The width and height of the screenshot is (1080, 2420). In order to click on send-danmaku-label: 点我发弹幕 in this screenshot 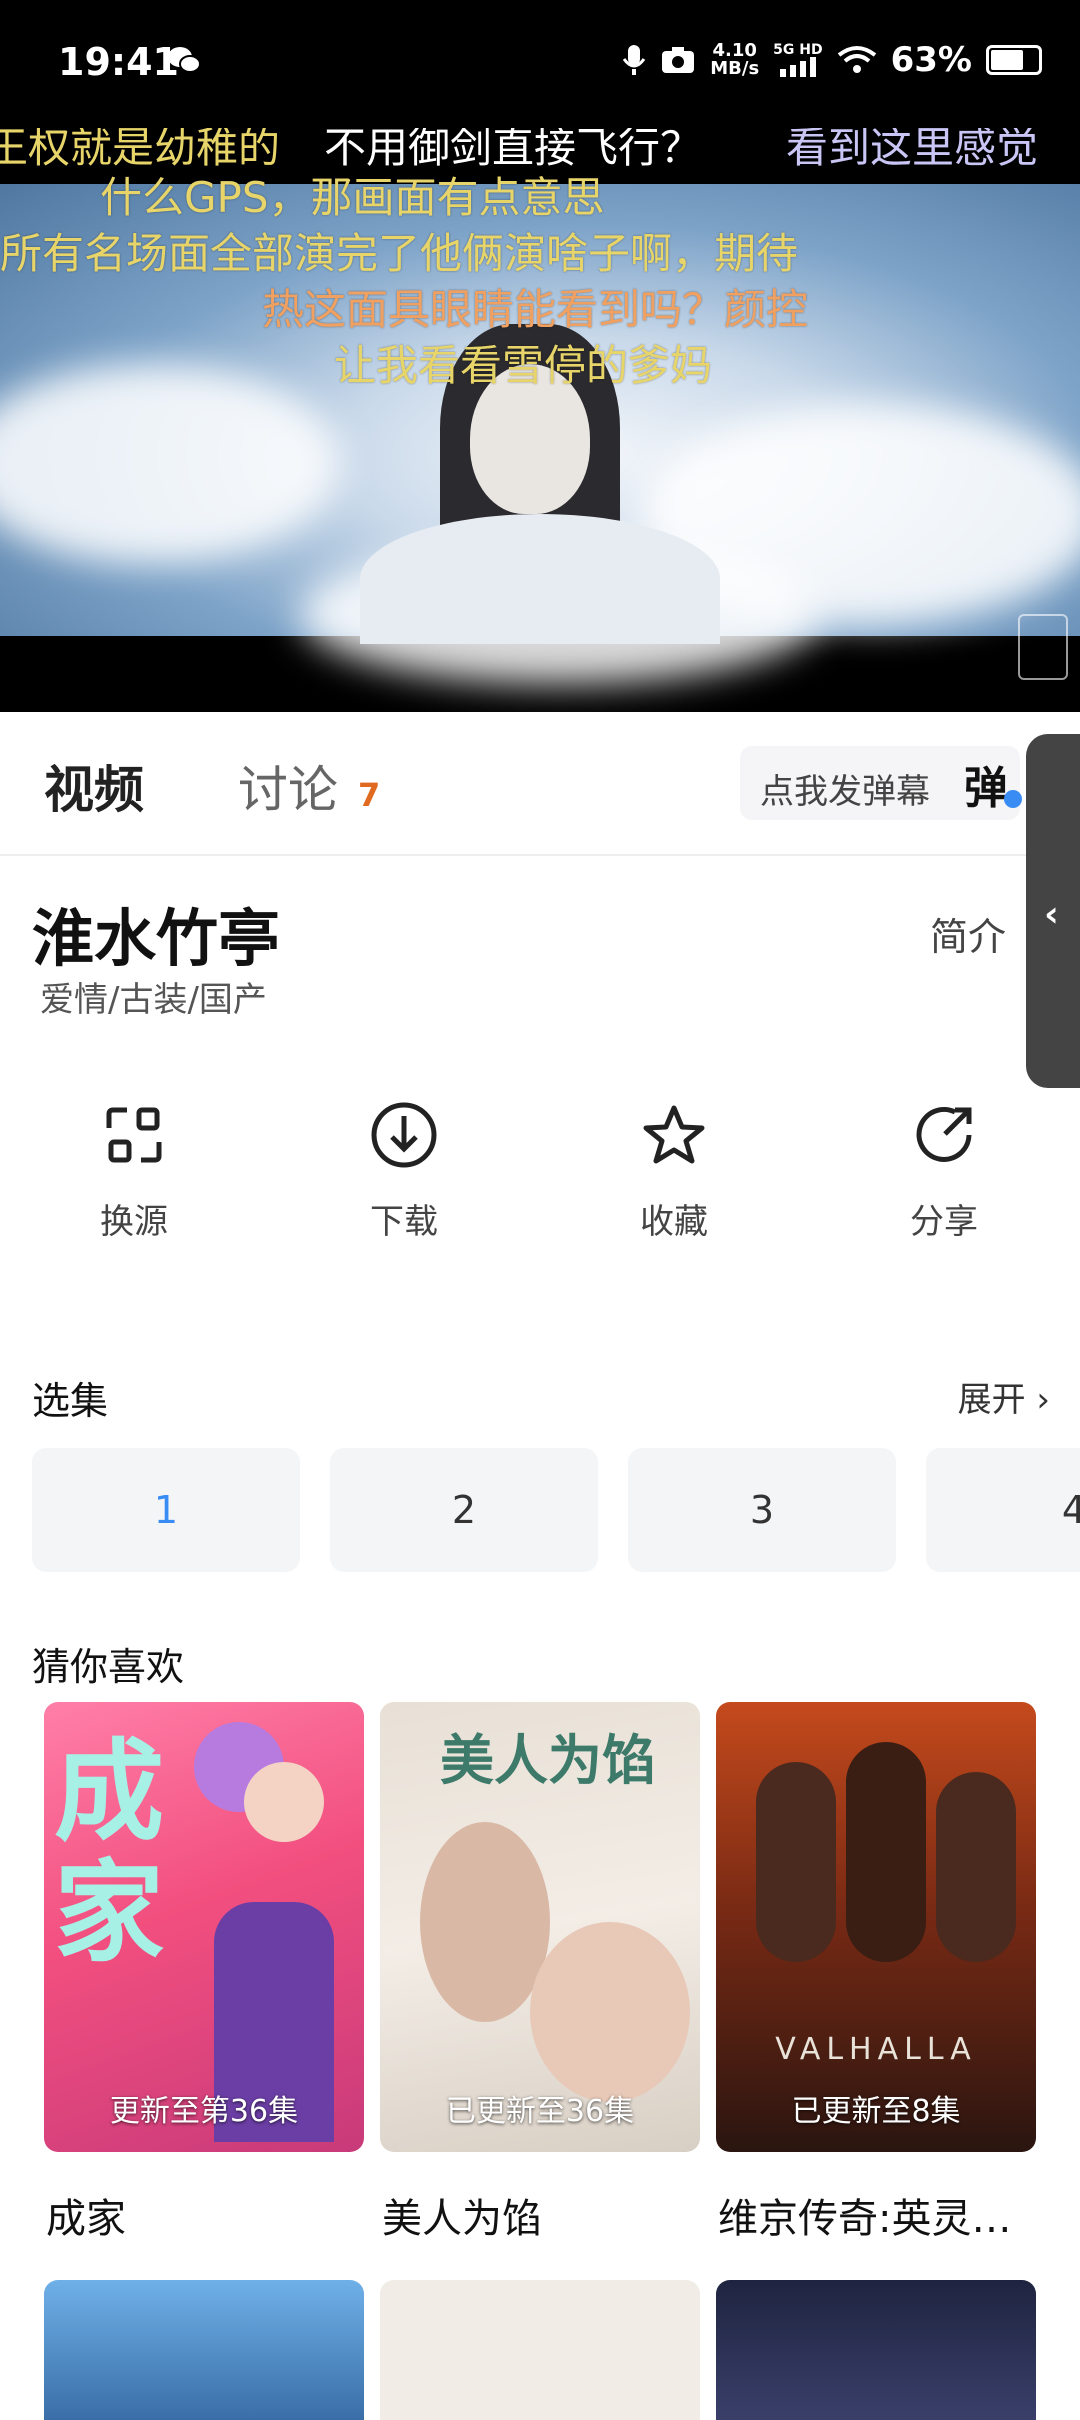, I will do `click(845, 792)`.